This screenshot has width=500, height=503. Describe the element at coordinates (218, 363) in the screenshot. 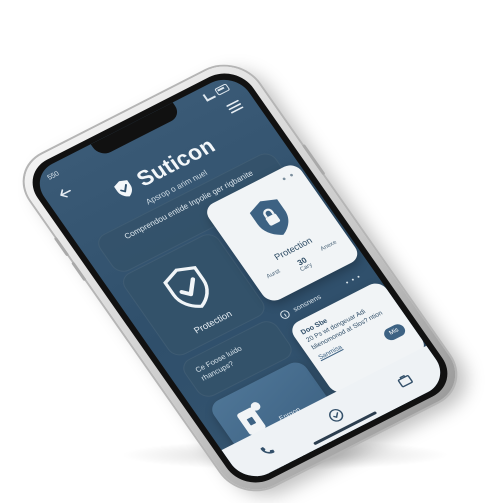

I see `helper-text: Ce Foose luido rhancups?` at that location.